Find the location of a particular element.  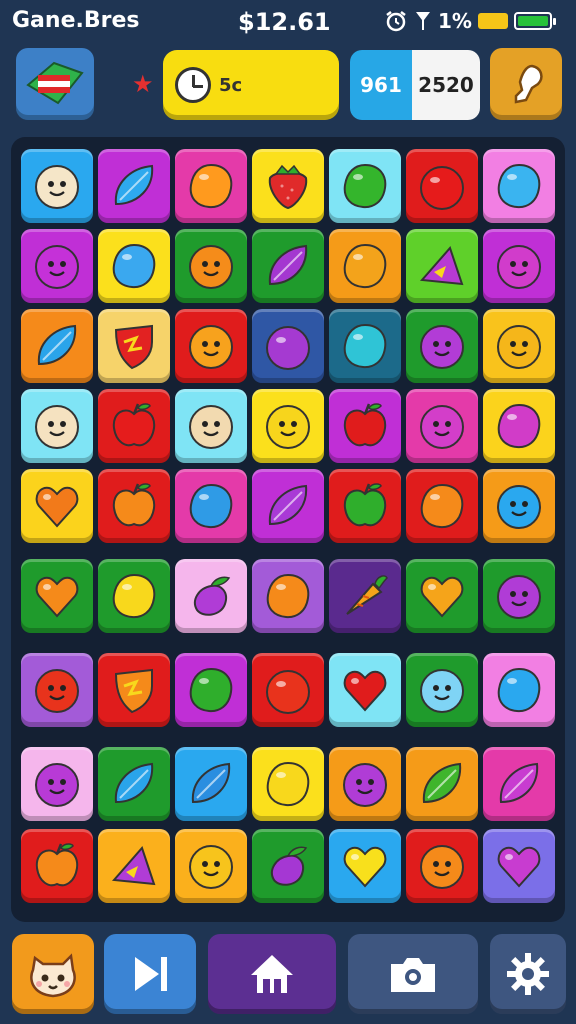

status-bar: Gane.Bres $12.61 1% is located at coordinates (288, 23).